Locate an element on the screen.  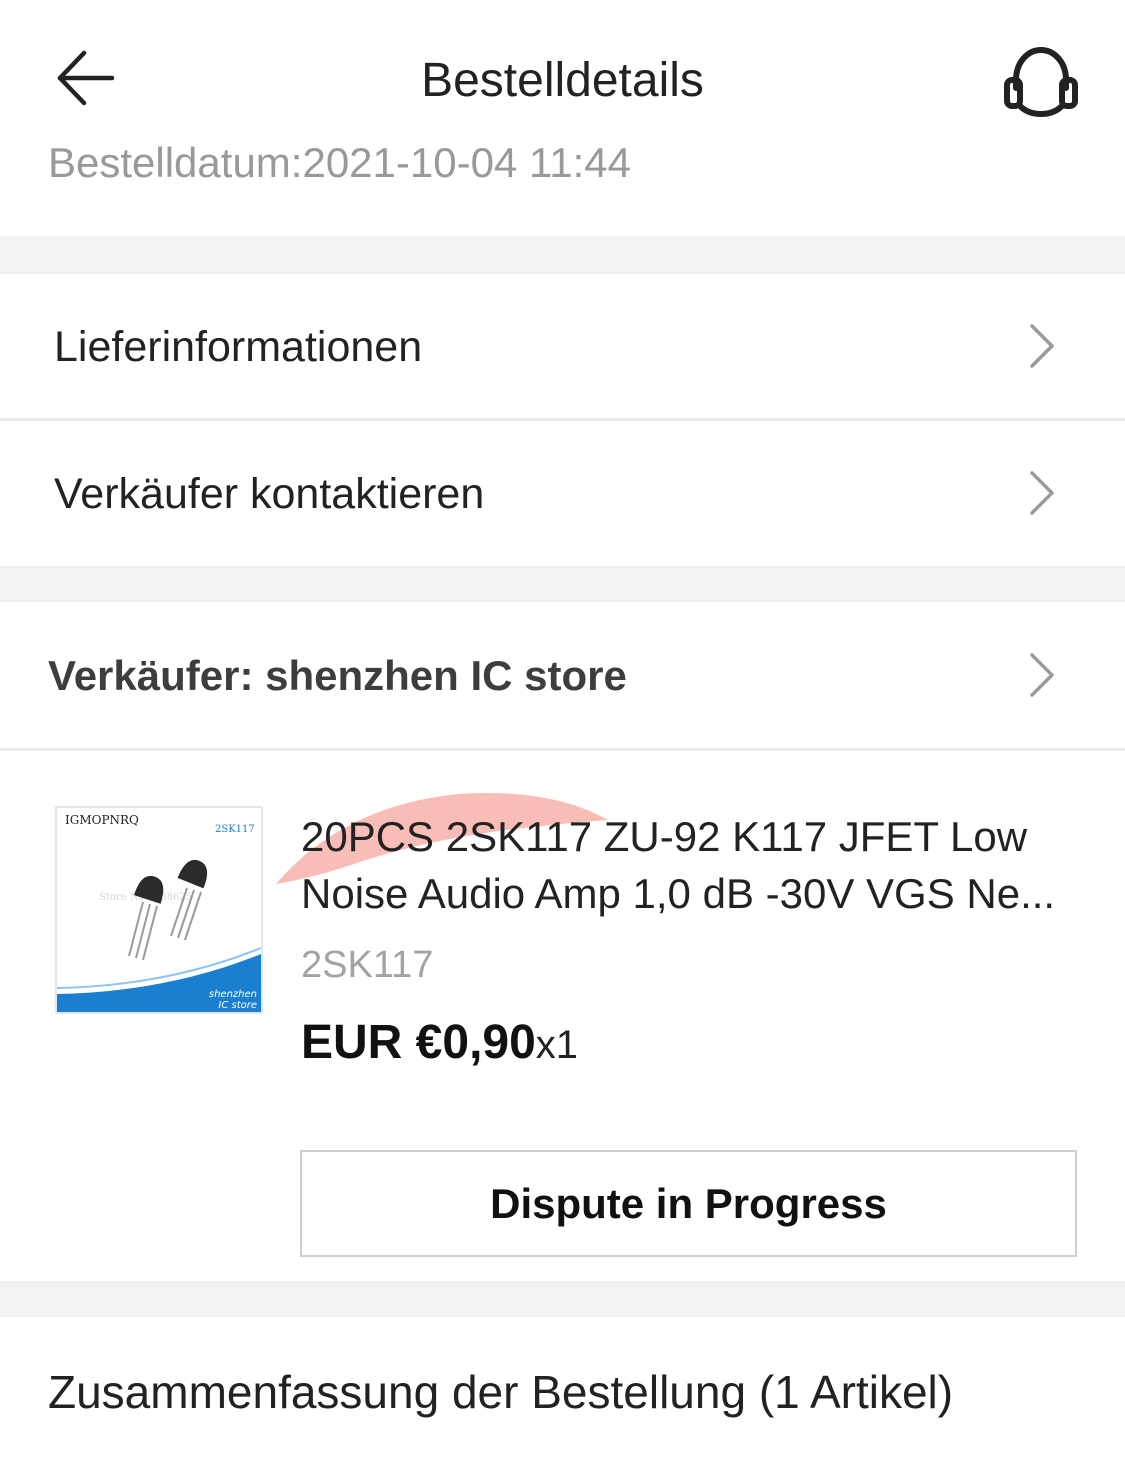
delivery-info-row: Lieferinformationen is located at coordinates (562, 346).